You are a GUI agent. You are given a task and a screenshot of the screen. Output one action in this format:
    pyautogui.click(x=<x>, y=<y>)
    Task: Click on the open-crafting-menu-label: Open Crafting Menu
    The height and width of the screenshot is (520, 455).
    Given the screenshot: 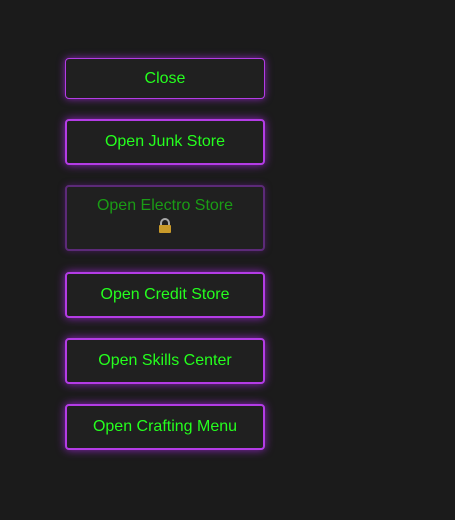 What is the action you would take?
    pyautogui.click(x=165, y=426)
    